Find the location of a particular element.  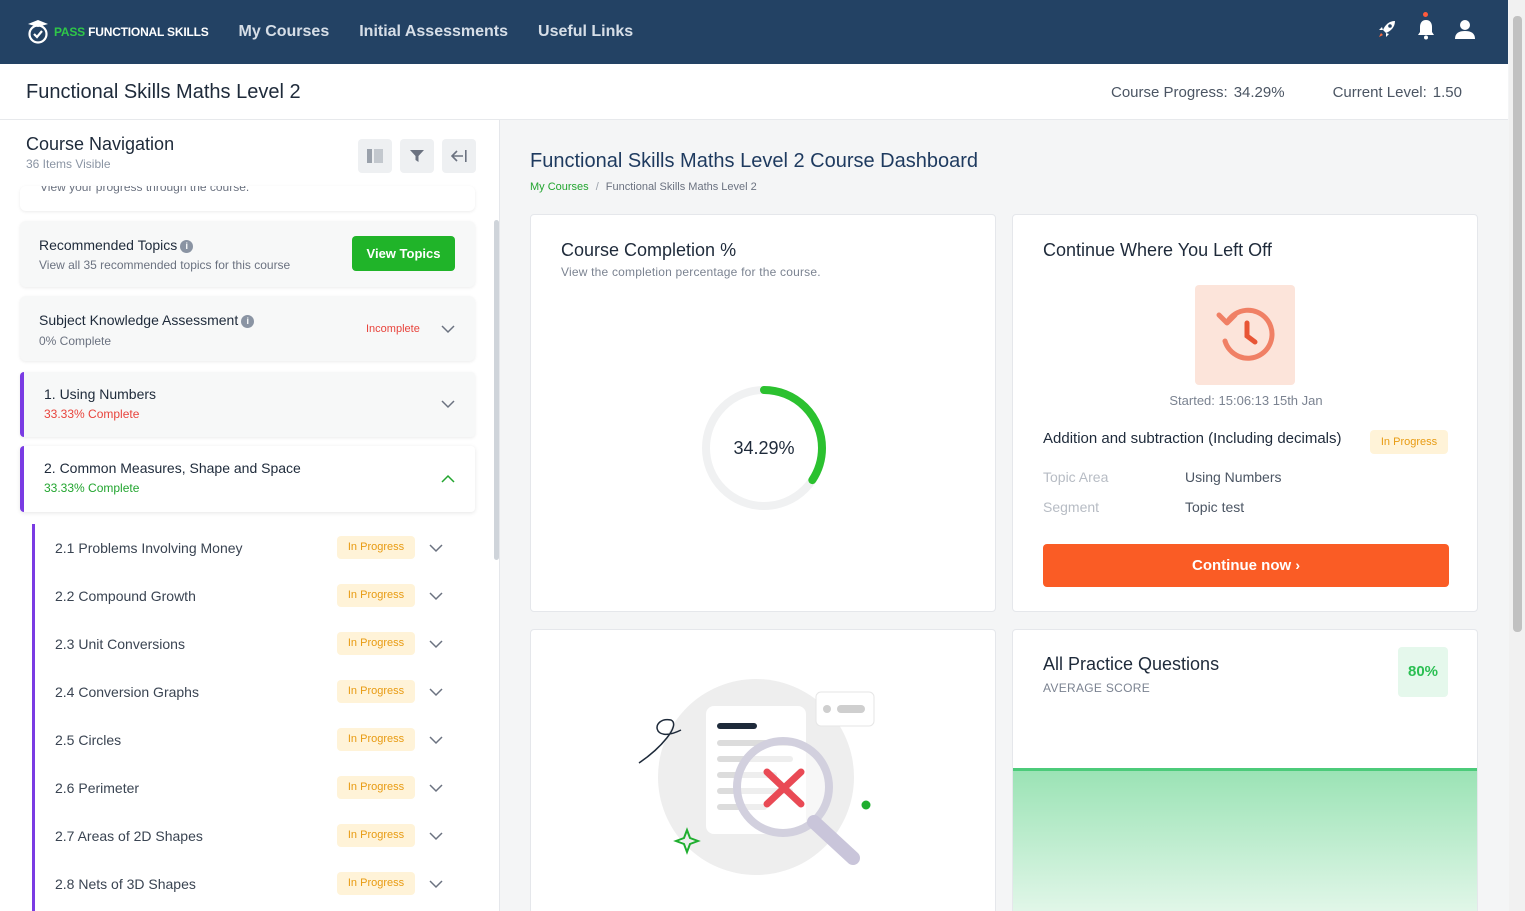

subtopic-label: 2.8 Nets of 3D Shapes is located at coordinates (125, 884).